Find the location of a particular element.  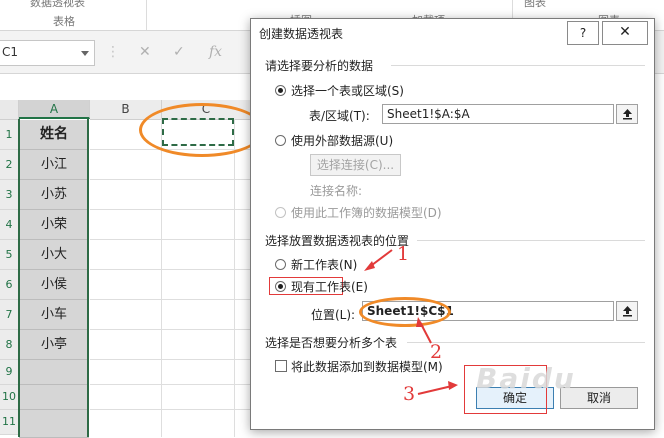

arrow-3-head is located at coordinates (453, 385).